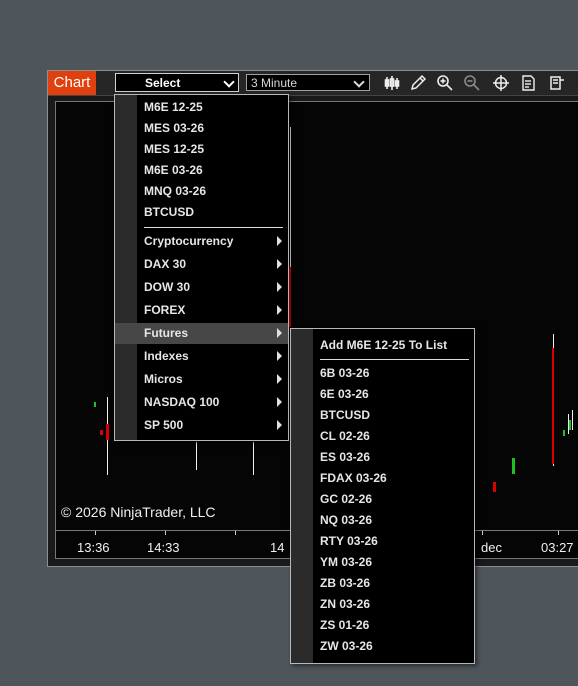 The width and height of the screenshot is (578, 686). Describe the element at coordinates (382, 373) in the screenshot. I see `futures-item: 6B 03-26` at that location.